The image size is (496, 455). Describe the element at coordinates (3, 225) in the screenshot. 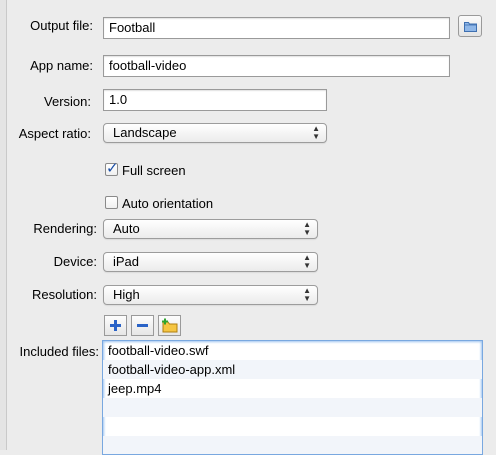

I see `panel-edge` at that location.